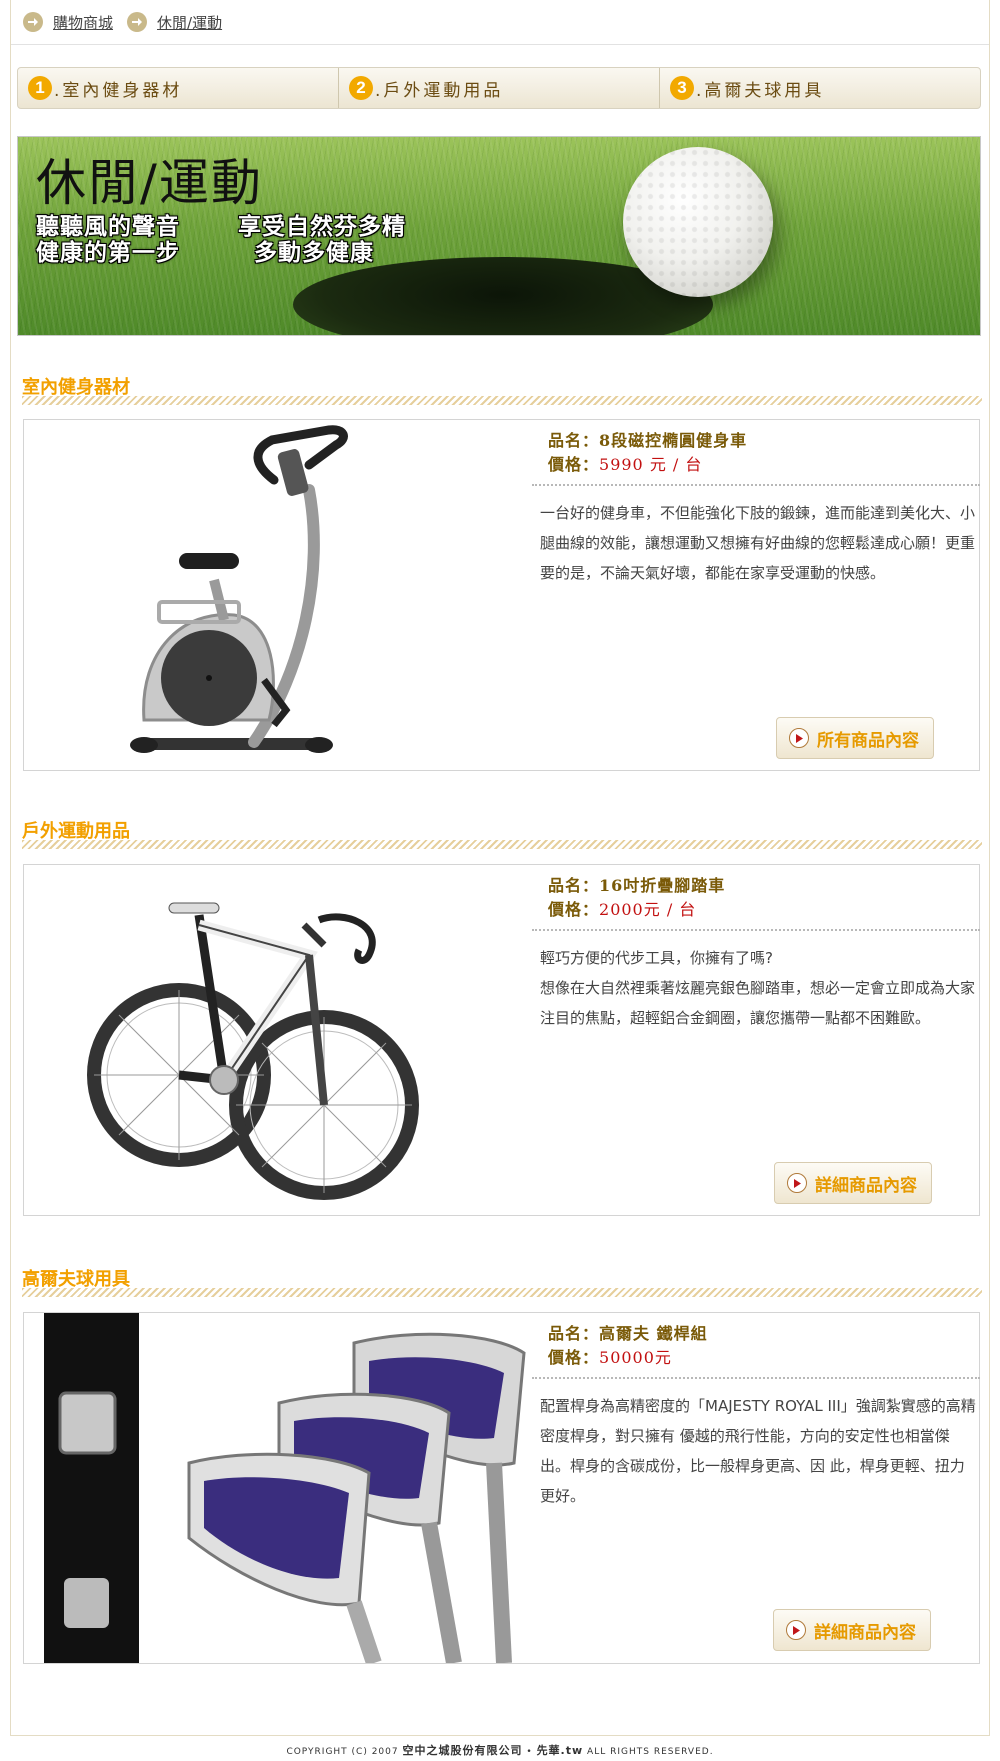 This screenshot has height=1761, width=1000. What do you see at coordinates (281, 1488) in the screenshot?
I see `golf-irons-image` at bounding box center [281, 1488].